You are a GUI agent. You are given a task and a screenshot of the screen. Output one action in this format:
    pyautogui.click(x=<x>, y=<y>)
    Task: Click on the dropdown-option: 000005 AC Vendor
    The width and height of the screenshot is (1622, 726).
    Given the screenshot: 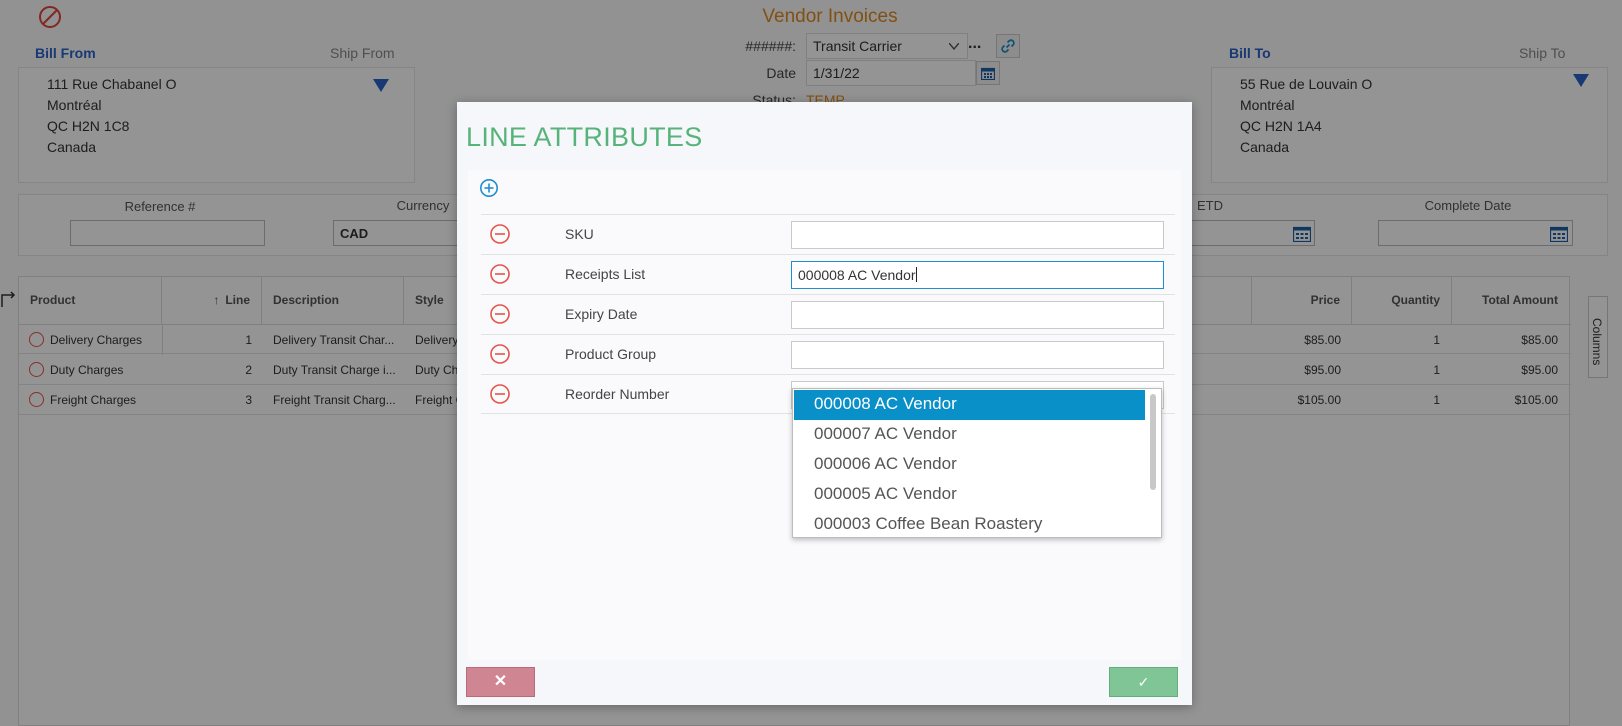 What is the action you would take?
    pyautogui.click(x=969, y=495)
    